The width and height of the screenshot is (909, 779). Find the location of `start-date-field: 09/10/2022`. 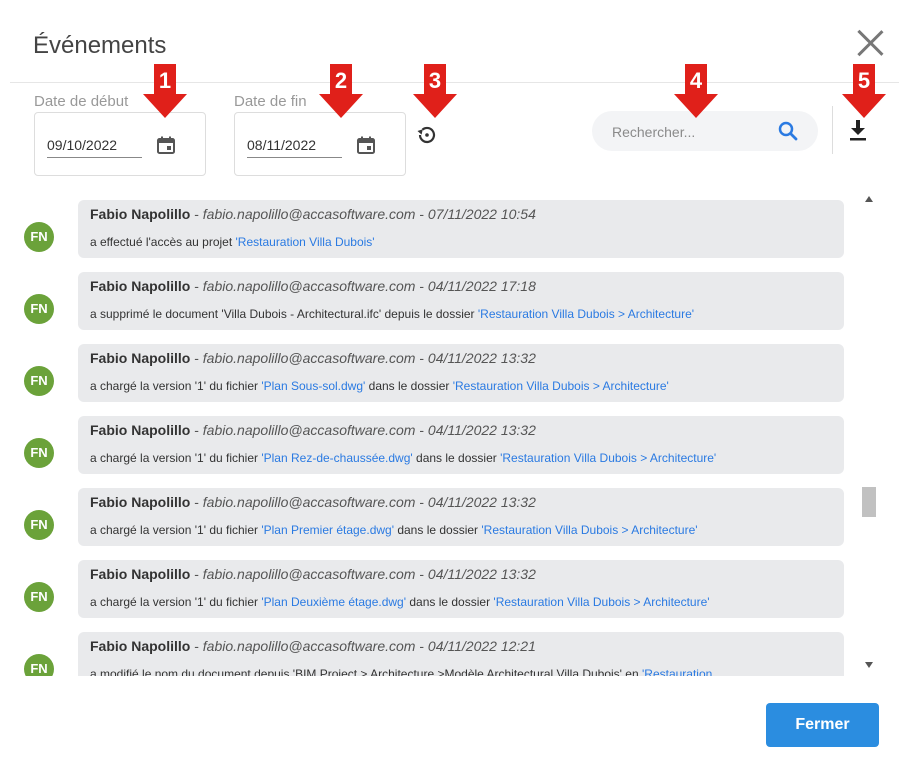

start-date-field: 09/10/2022 is located at coordinates (120, 144).